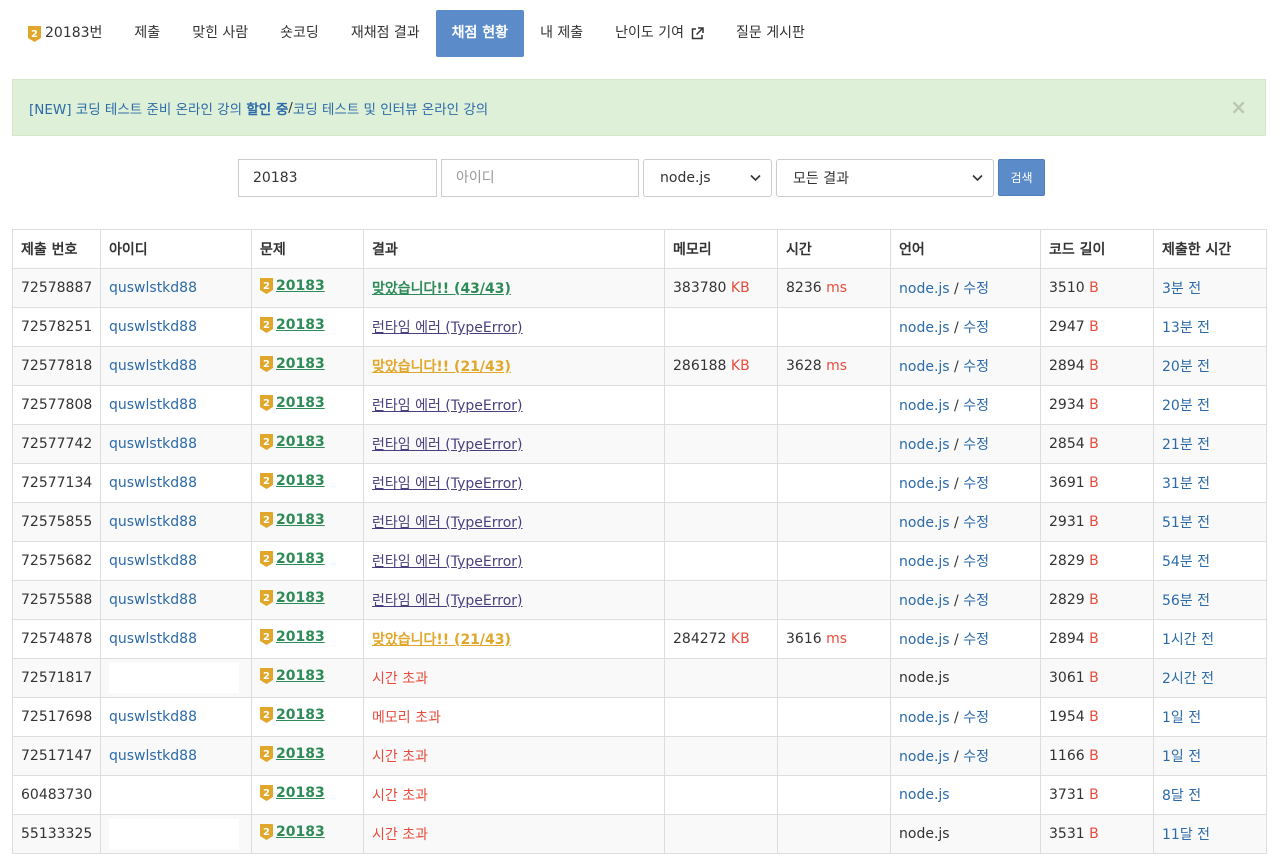  I want to click on result-text: 맞았습니다!! (43/43), so click(441, 289).